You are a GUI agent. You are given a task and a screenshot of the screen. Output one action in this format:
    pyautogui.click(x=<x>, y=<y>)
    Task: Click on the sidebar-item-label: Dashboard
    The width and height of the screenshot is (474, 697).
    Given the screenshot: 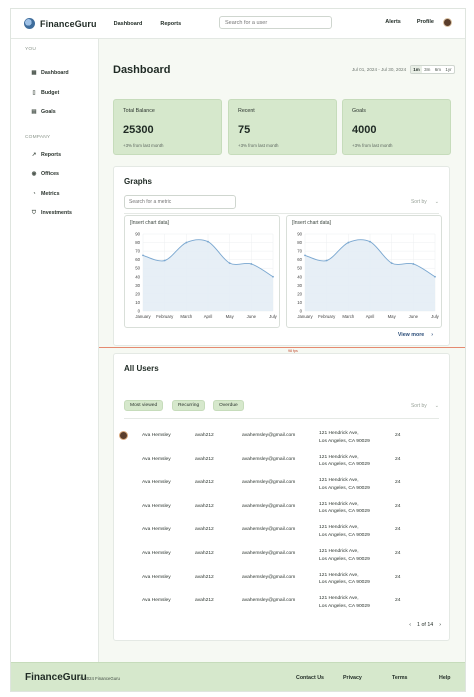 What is the action you would take?
    pyautogui.click(x=55, y=73)
    